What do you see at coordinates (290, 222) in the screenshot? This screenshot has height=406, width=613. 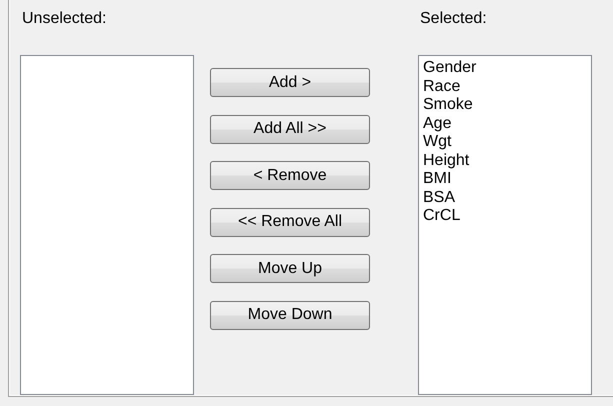 I see `list-button: << Remove All` at bounding box center [290, 222].